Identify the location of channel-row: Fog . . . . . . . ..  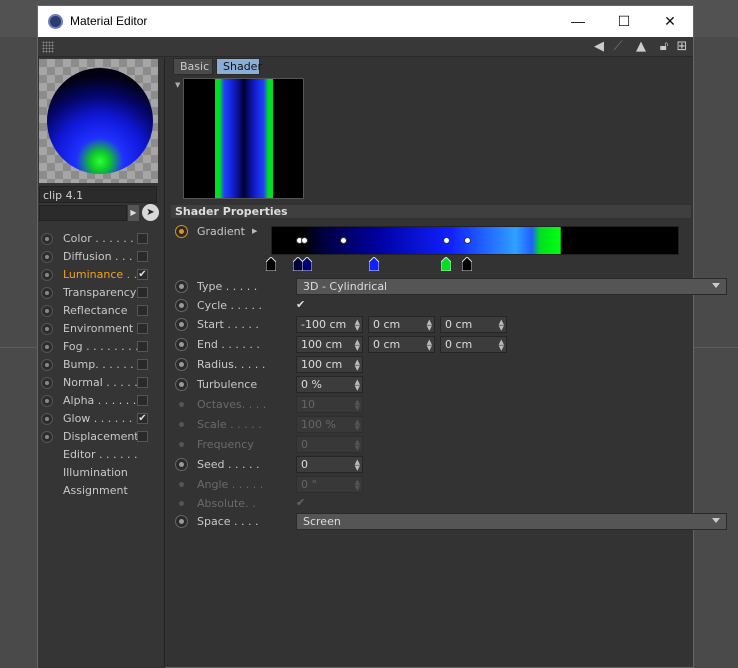
(101, 347).